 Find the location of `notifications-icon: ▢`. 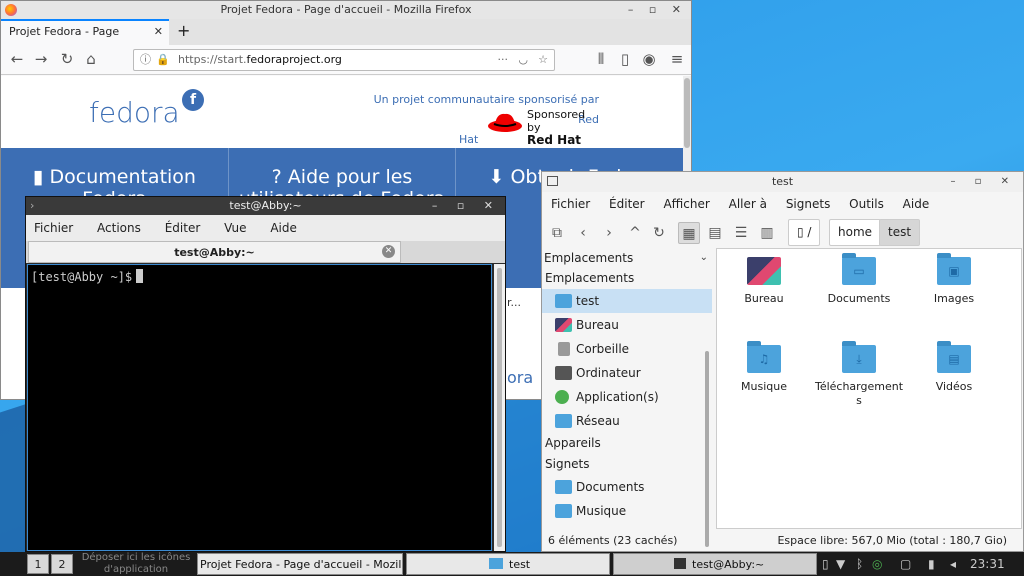

notifications-icon: ▢ is located at coordinates (905, 564).